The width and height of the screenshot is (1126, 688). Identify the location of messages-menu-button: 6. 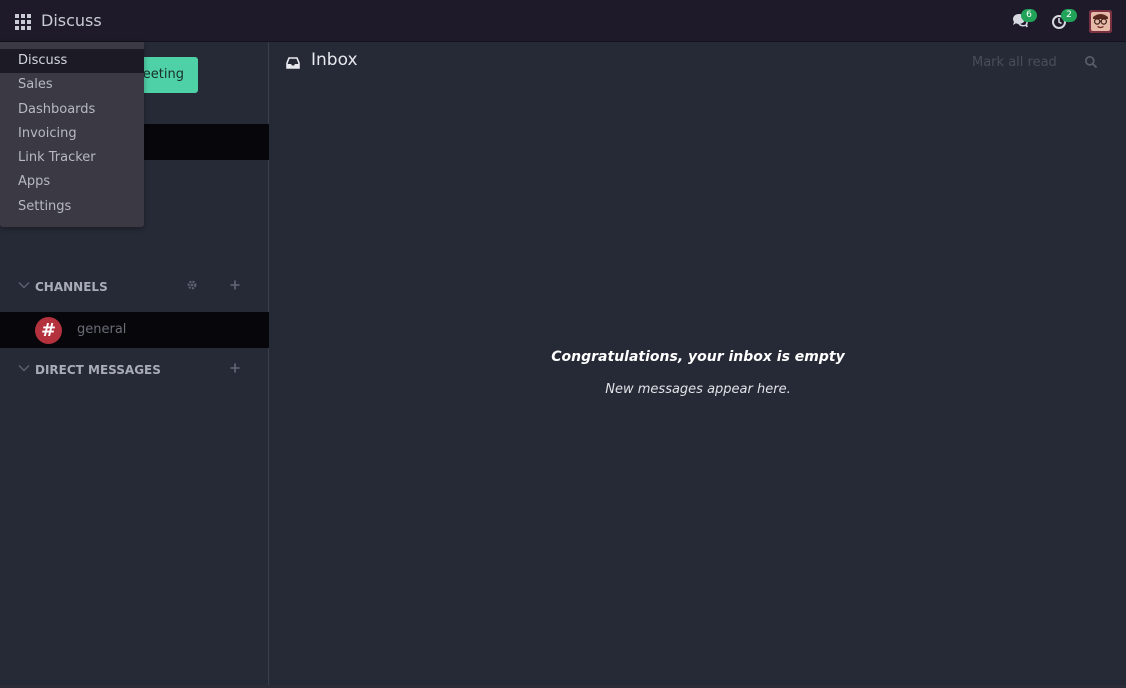
(1024, 19).